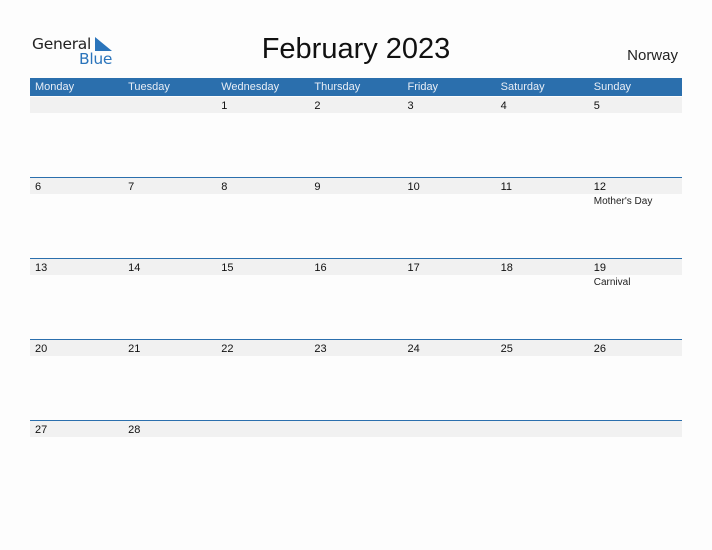 Image resolution: width=712 pixels, height=550 pixels. Describe the element at coordinates (227, 349) in the screenshot. I see `day-number: 22` at that location.